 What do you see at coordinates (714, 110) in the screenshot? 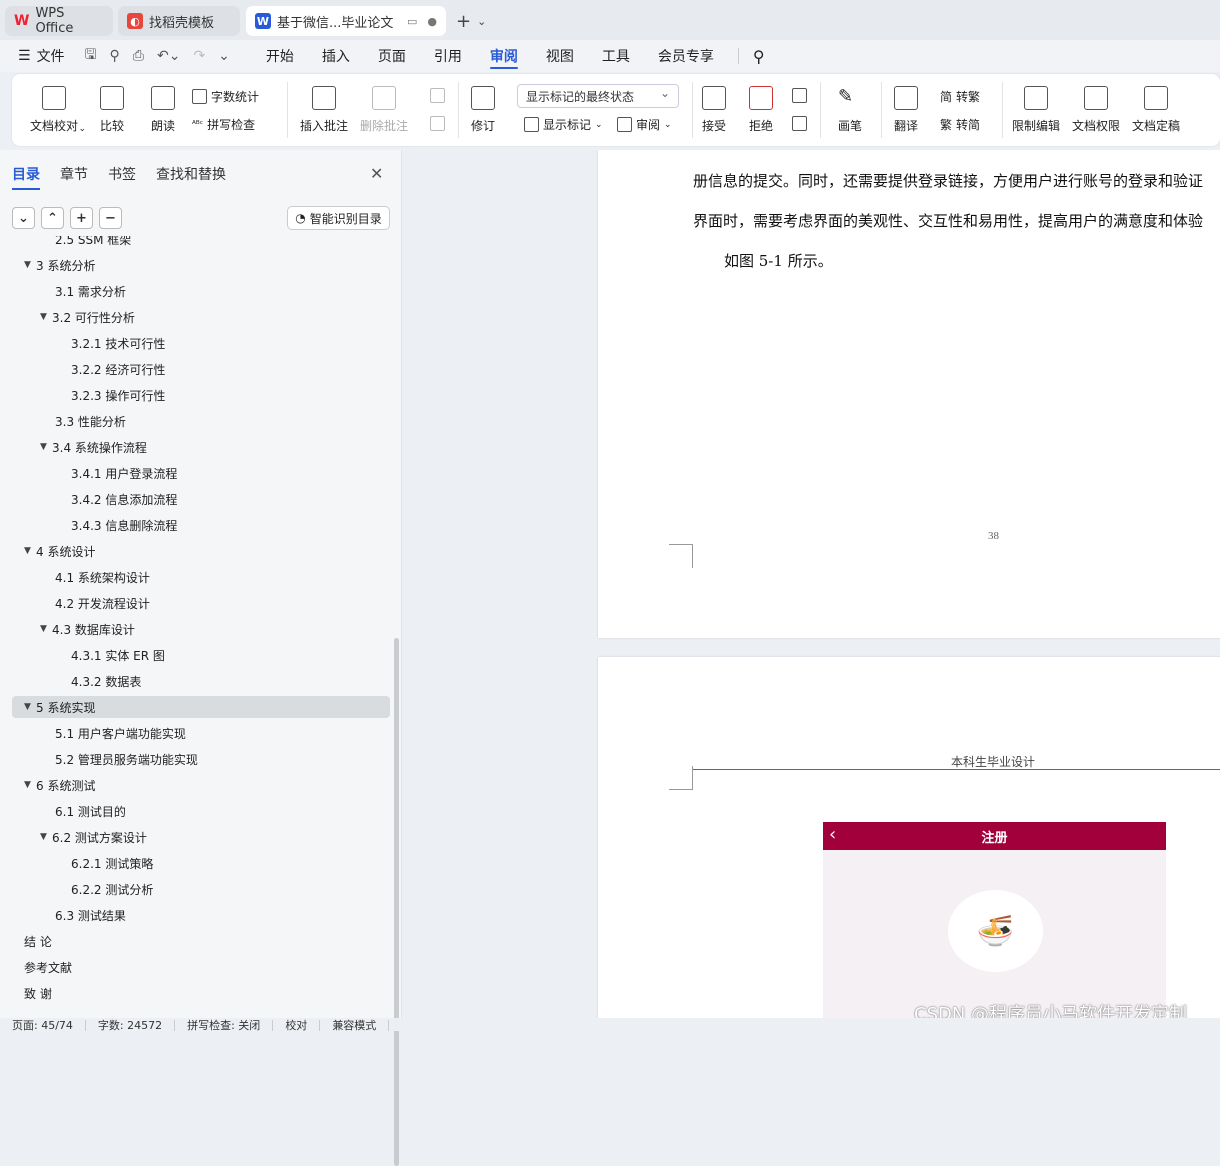
I see `accept-button: 接受` at bounding box center [714, 110].